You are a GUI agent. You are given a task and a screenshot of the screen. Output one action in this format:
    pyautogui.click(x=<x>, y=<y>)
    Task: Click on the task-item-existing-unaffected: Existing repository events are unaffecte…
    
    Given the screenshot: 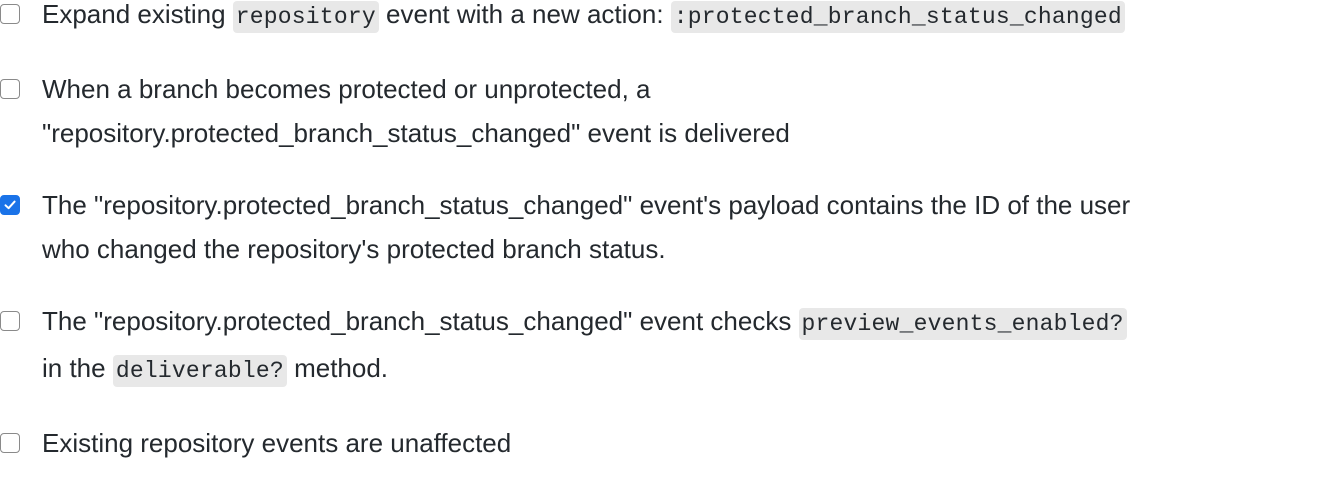 What is the action you would take?
    pyautogui.click(x=660, y=443)
    